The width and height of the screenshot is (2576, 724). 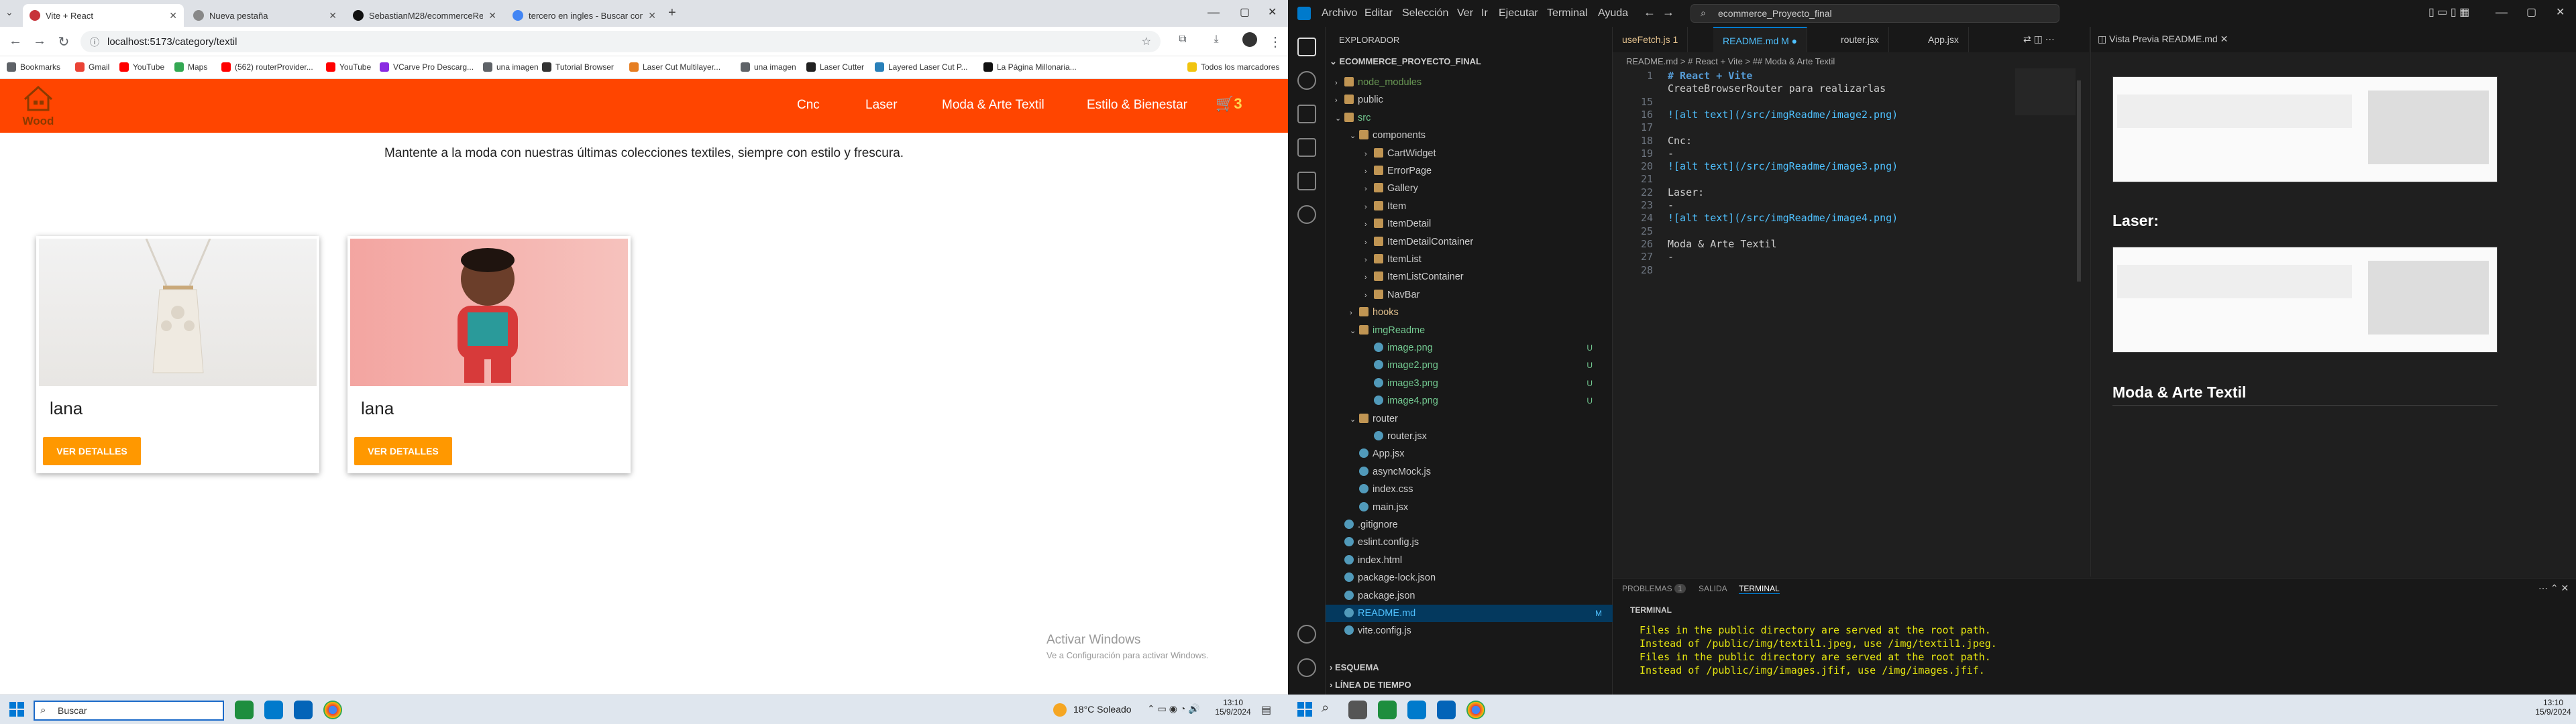 I want to click on view-details-button: VER DETALLES, so click(x=92, y=451).